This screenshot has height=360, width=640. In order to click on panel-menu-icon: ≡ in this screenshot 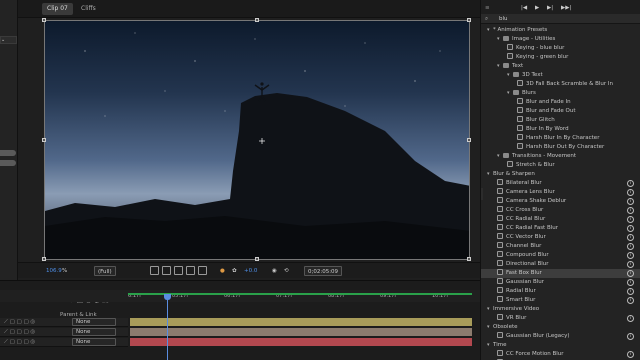, I will do `click(487, 8)`.